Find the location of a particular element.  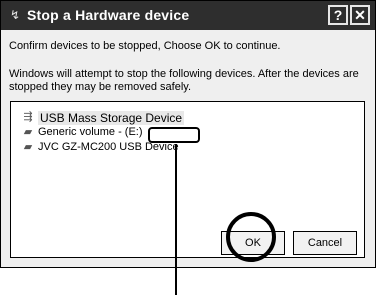

ok-button-highlight-ring is located at coordinates (251, 237).